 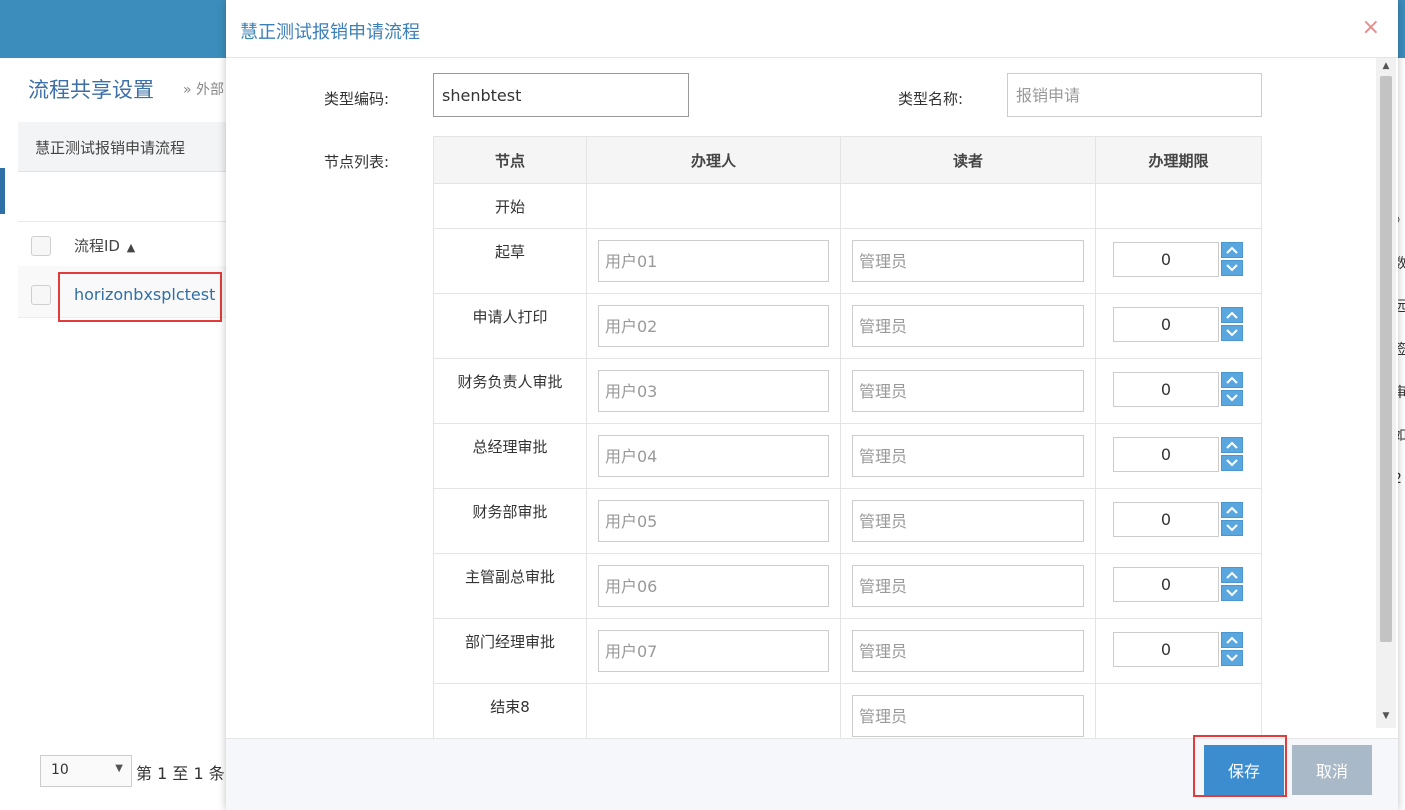 I want to click on column-header-reader: 读者, so click(x=968, y=160).